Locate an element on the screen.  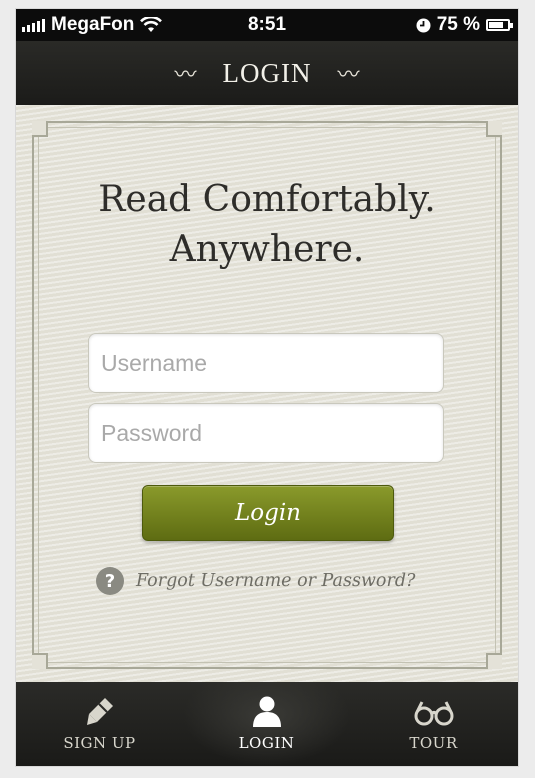
tab-bar: SIGN UP LOGIN TOUR is located at coordinates (267, 724).